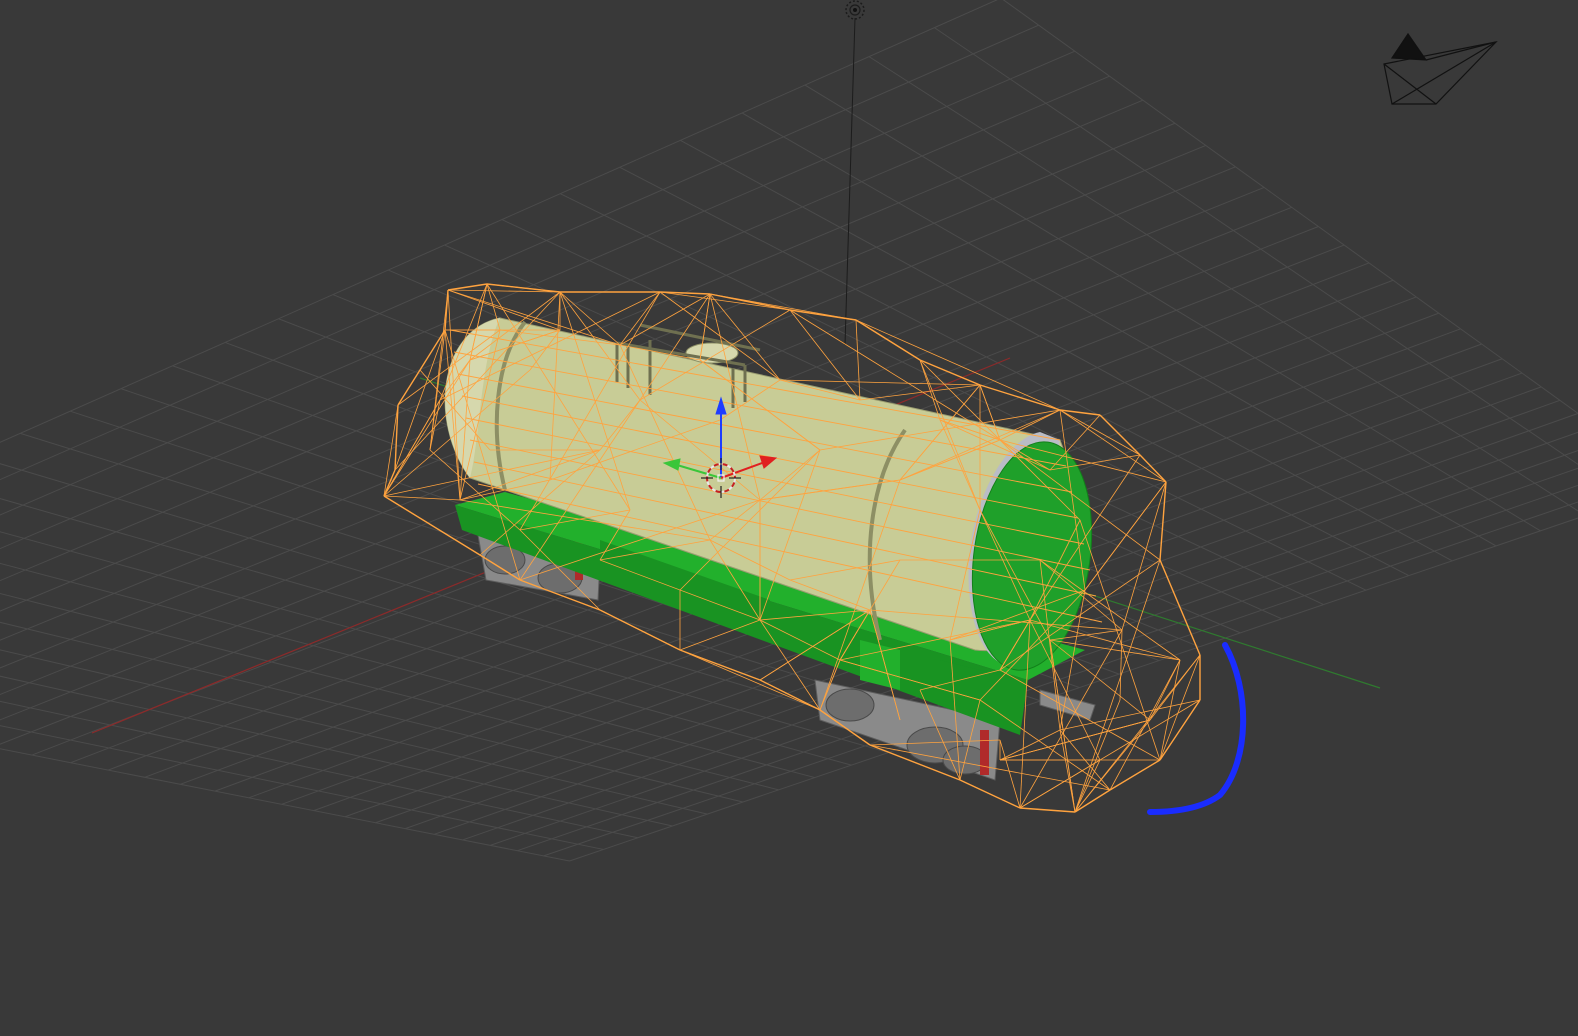 The image size is (1578, 1036). What do you see at coordinates (1440, 68) in the screenshot?
I see `camera-icon` at bounding box center [1440, 68].